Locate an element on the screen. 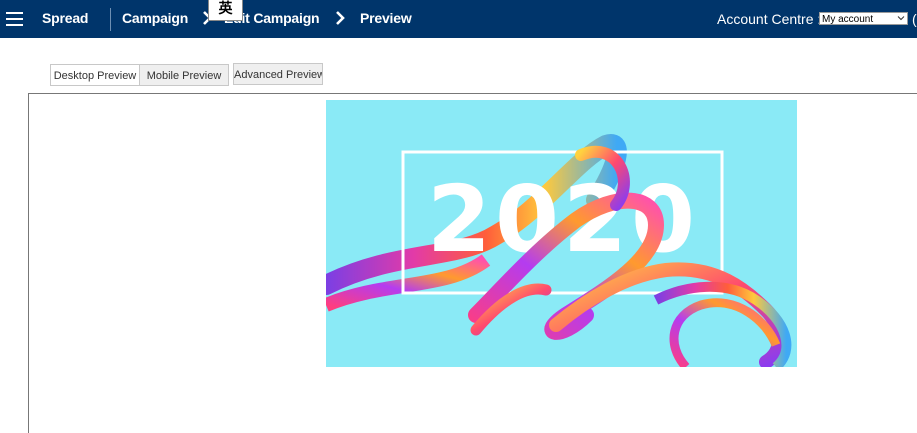 The image size is (917, 433). ime-indicator: 英 is located at coordinates (225, 10).